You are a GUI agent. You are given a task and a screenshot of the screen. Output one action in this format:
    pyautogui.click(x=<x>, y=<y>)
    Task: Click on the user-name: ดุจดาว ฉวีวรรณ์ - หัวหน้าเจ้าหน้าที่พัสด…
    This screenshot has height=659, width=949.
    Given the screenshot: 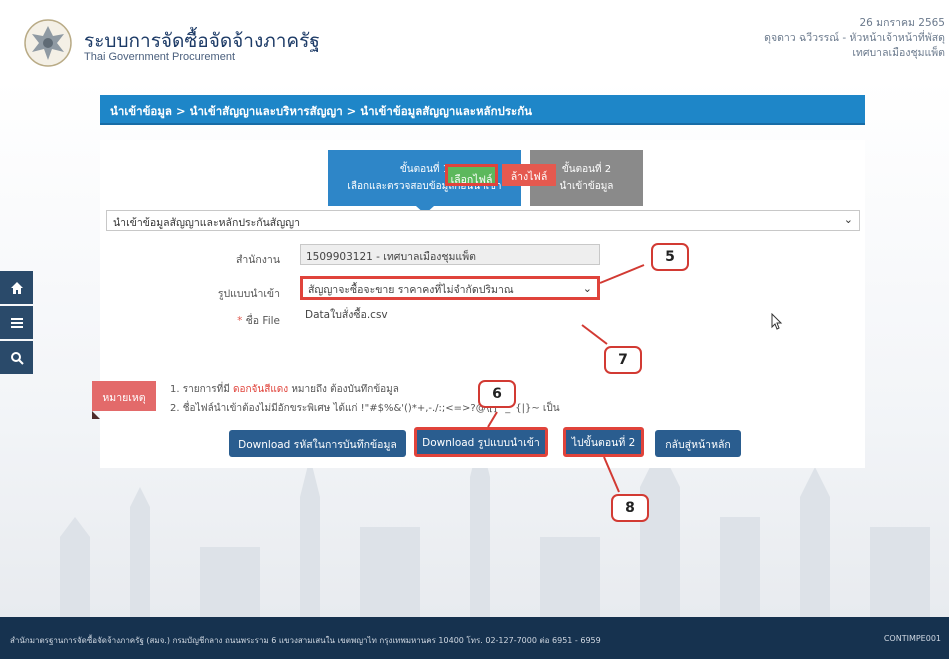 What is the action you would take?
    pyautogui.click(x=854, y=38)
    